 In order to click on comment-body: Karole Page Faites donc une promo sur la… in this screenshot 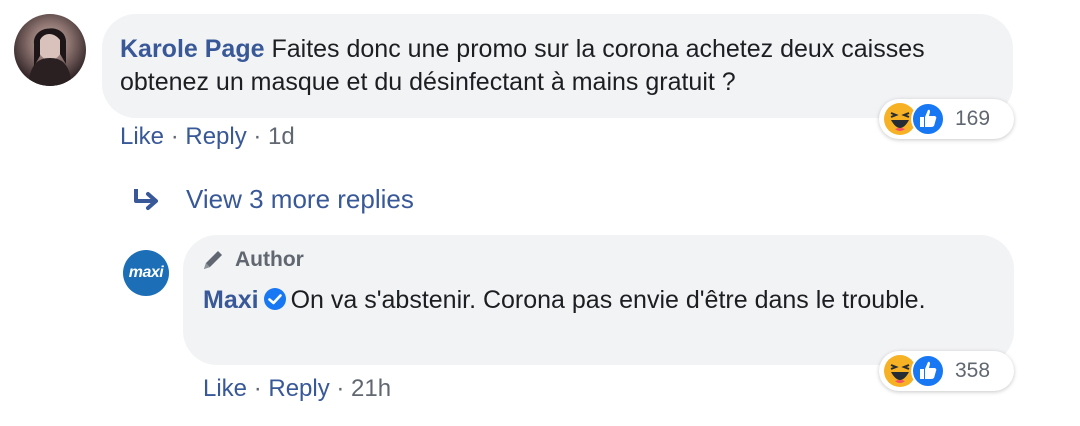, I will do `click(560, 66)`.